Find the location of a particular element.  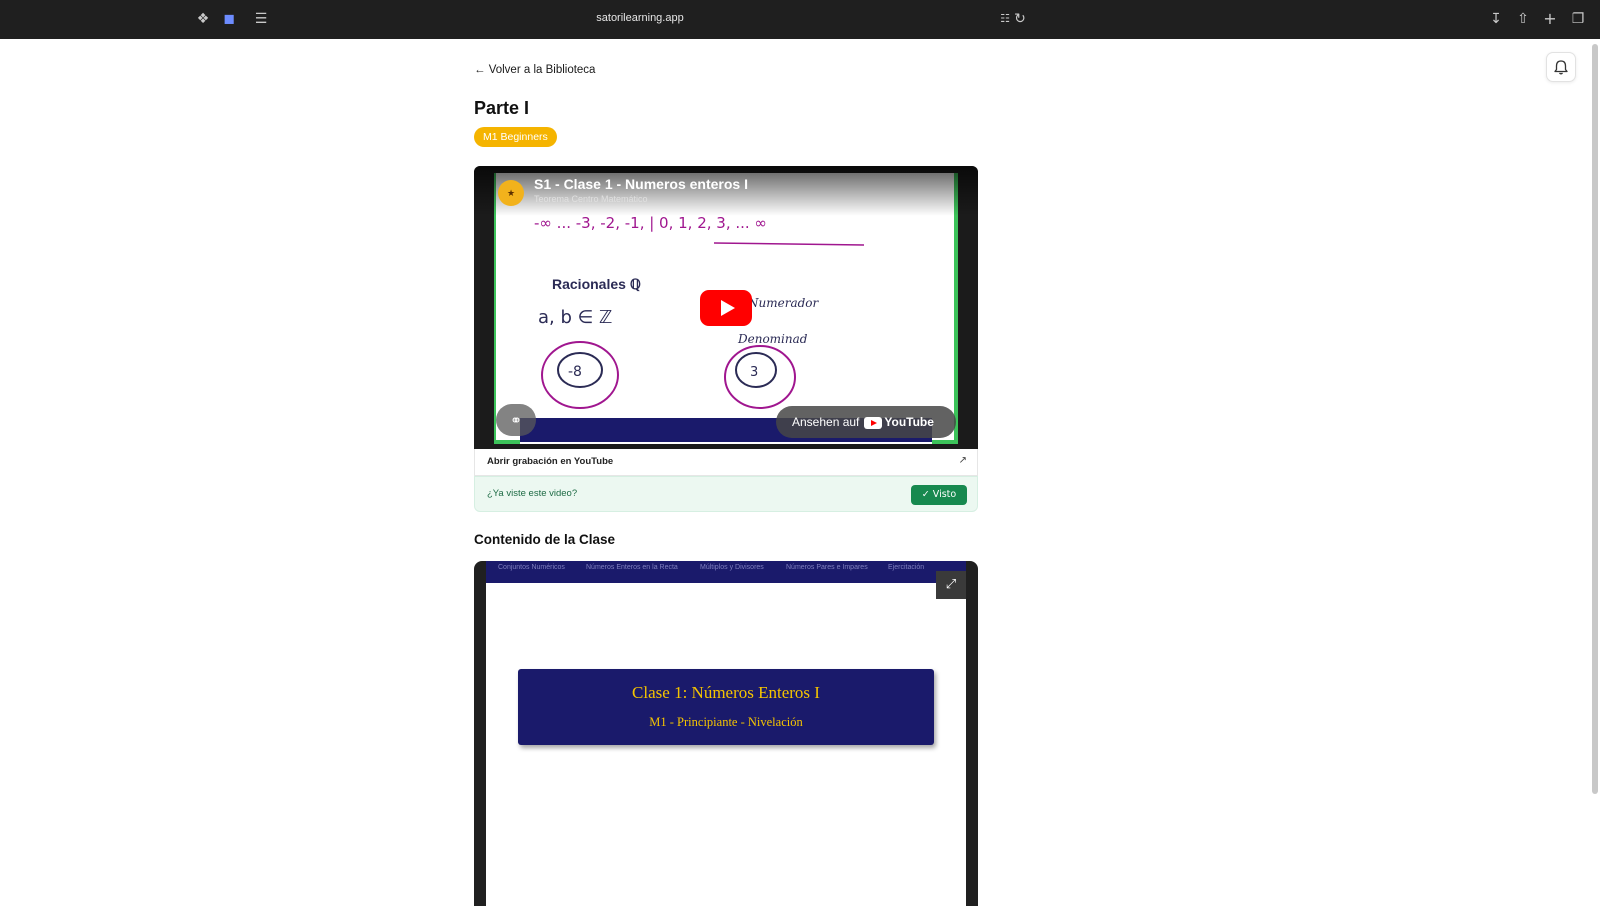

new-tab-icon: + is located at coordinates (1550, 19).